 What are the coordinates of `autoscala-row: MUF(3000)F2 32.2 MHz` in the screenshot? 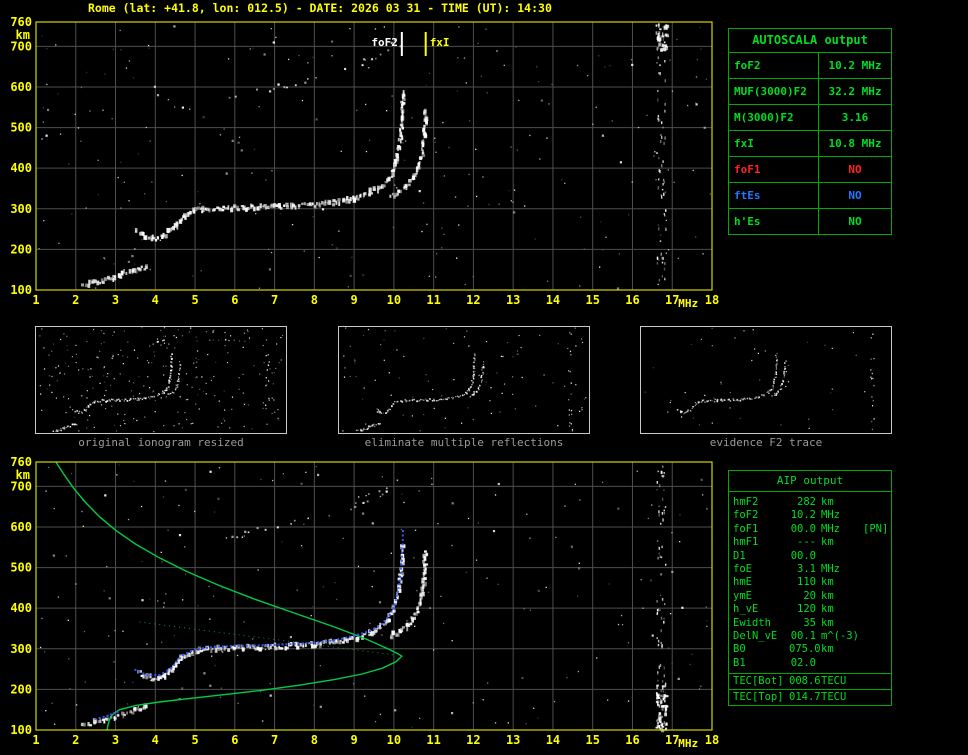 It's located at (810, 92).